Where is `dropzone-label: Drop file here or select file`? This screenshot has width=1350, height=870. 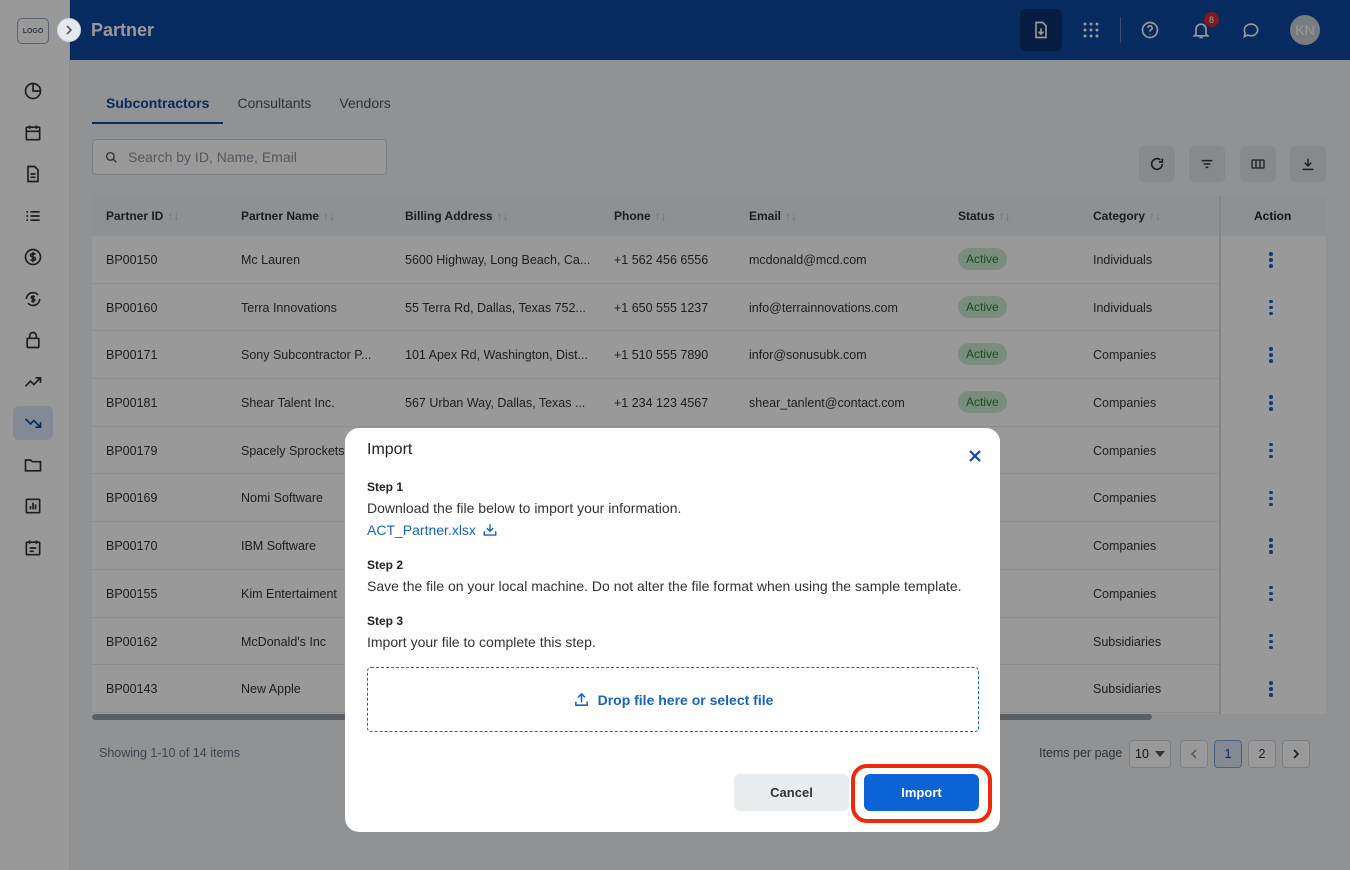 dropzone-label: Drop file here or select file is located at coordinates (685, 699).